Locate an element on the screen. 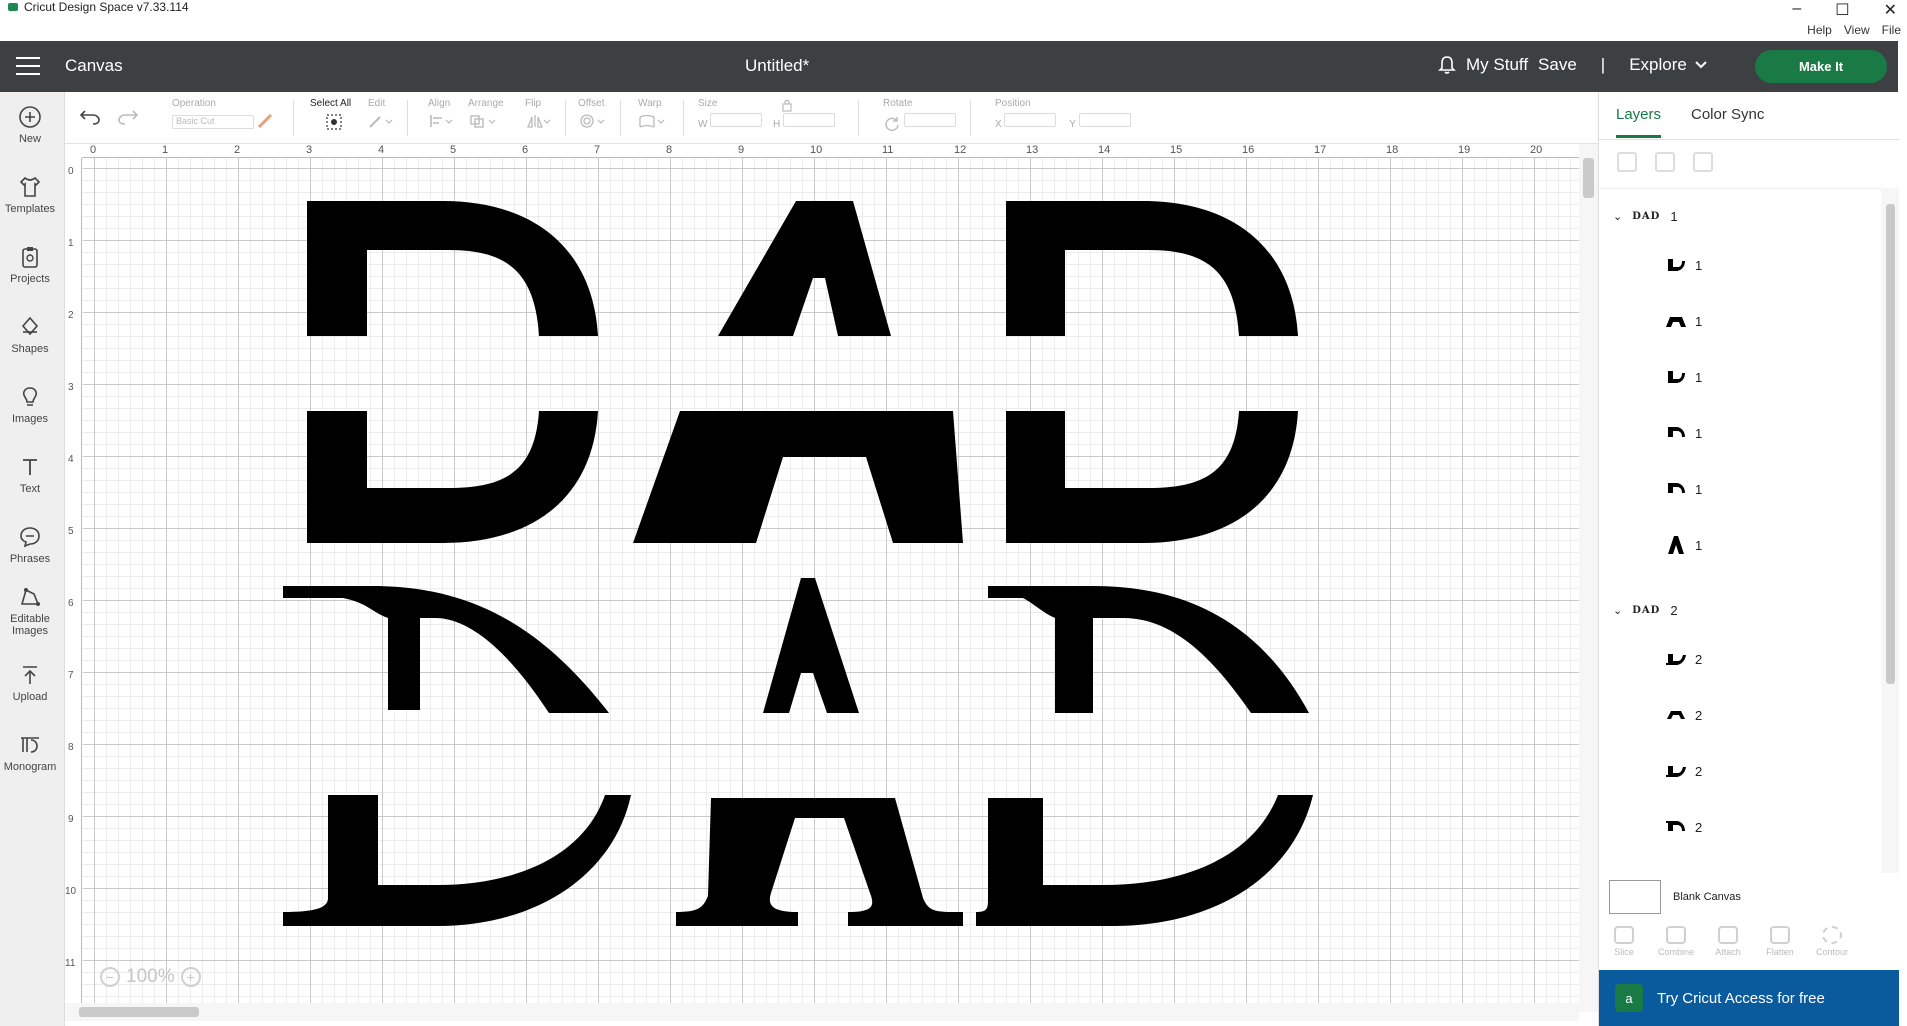 The height and width of the screenshot is (1026, 1907). sidebar-item-text: Text is located at coordinates (30, 474).